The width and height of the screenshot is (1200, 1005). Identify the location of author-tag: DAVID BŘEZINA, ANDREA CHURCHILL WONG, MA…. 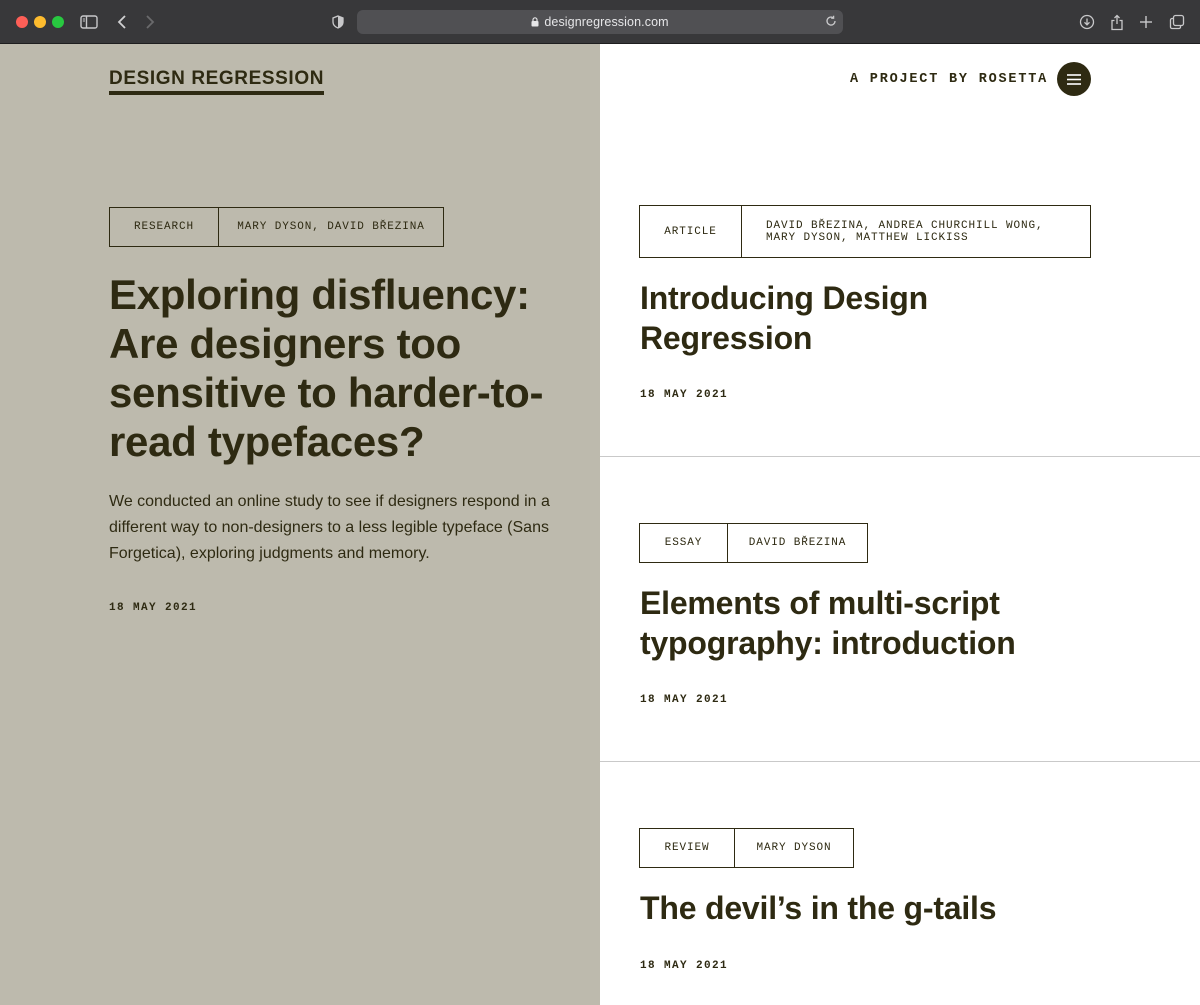
(915, 231).